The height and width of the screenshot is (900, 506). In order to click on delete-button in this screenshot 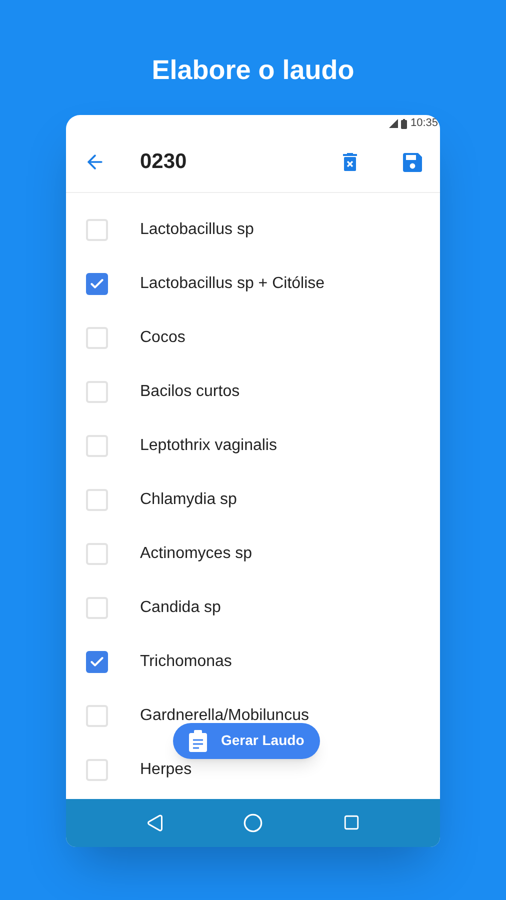, I will do `click(350, 162)`.